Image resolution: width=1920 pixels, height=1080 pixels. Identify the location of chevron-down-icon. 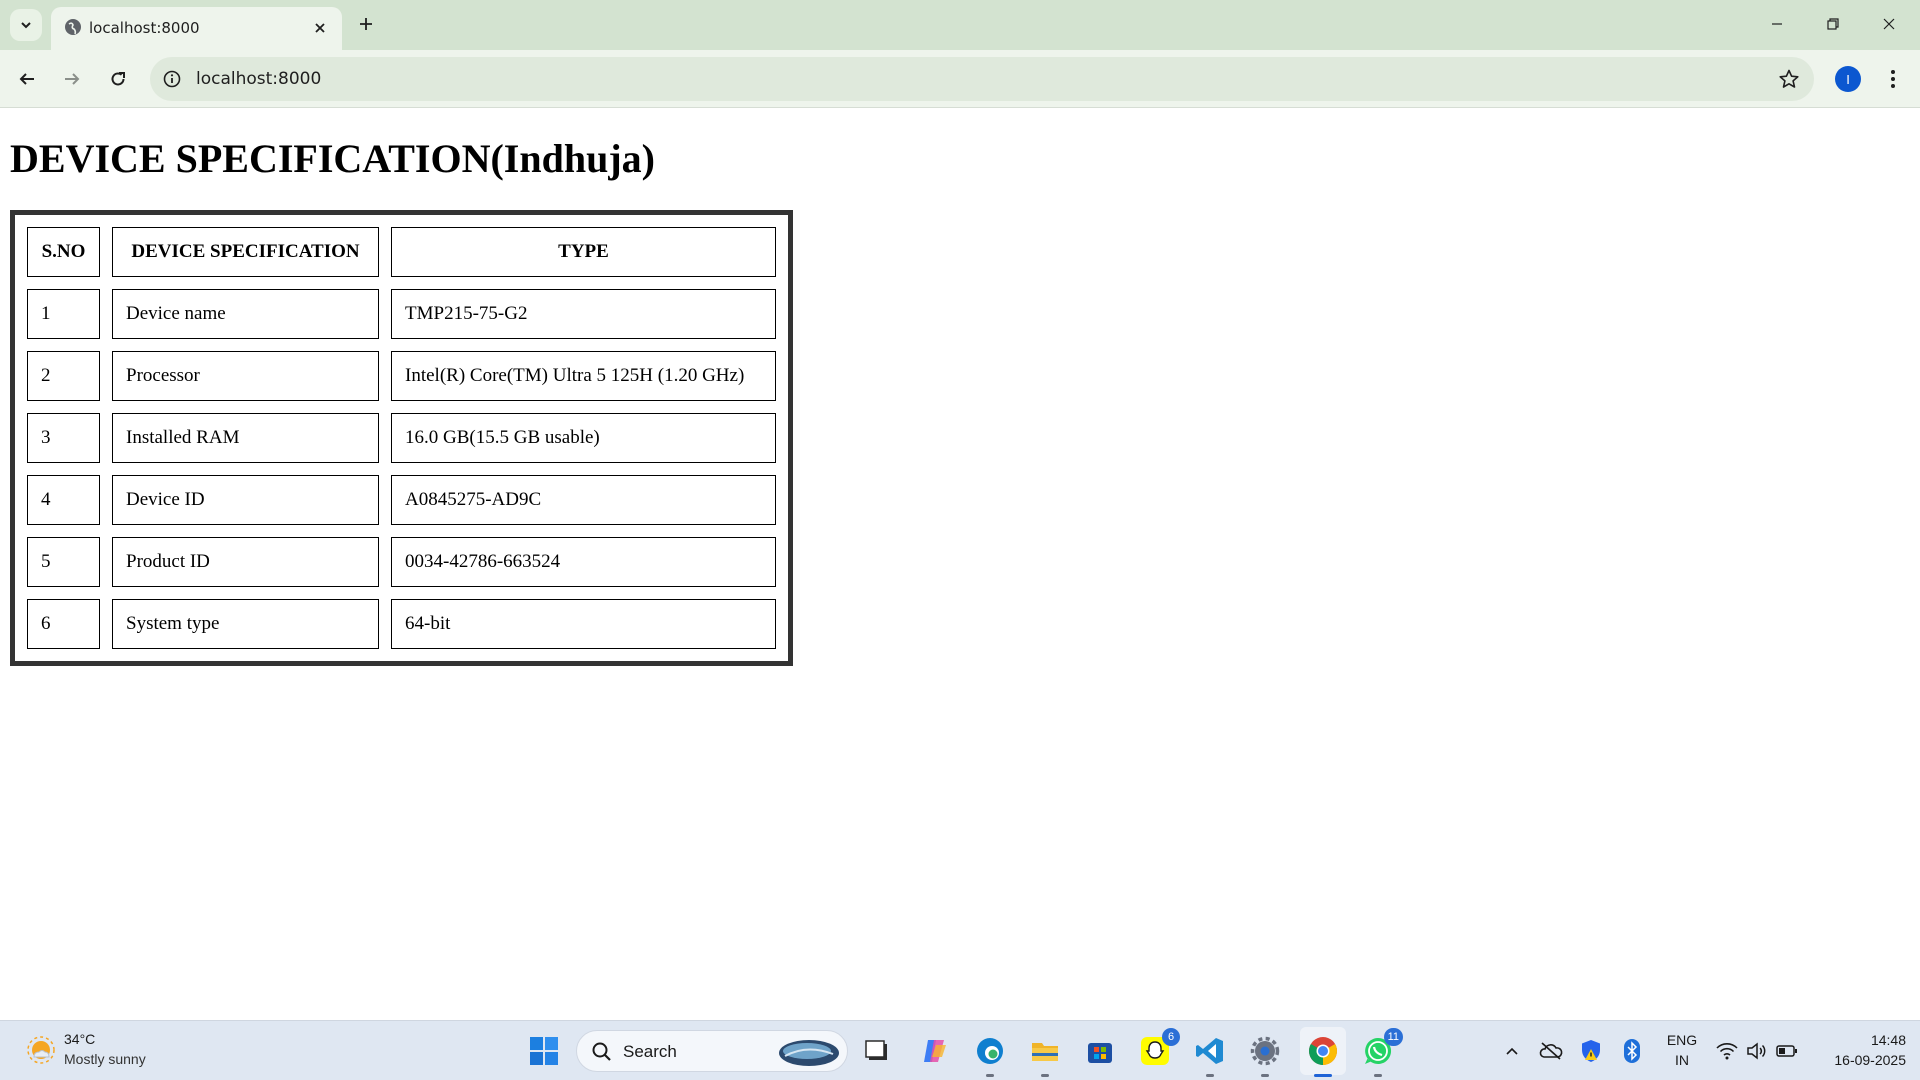
(26, 25).